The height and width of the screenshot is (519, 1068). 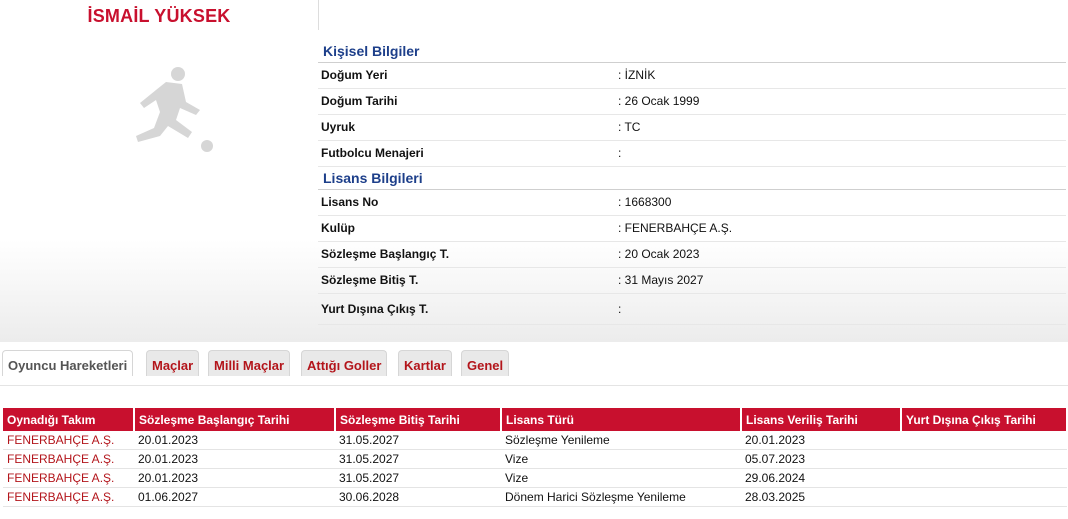 I want to click on tab-attigi-goller: Attığı Goller, so click(x=344, y=363).